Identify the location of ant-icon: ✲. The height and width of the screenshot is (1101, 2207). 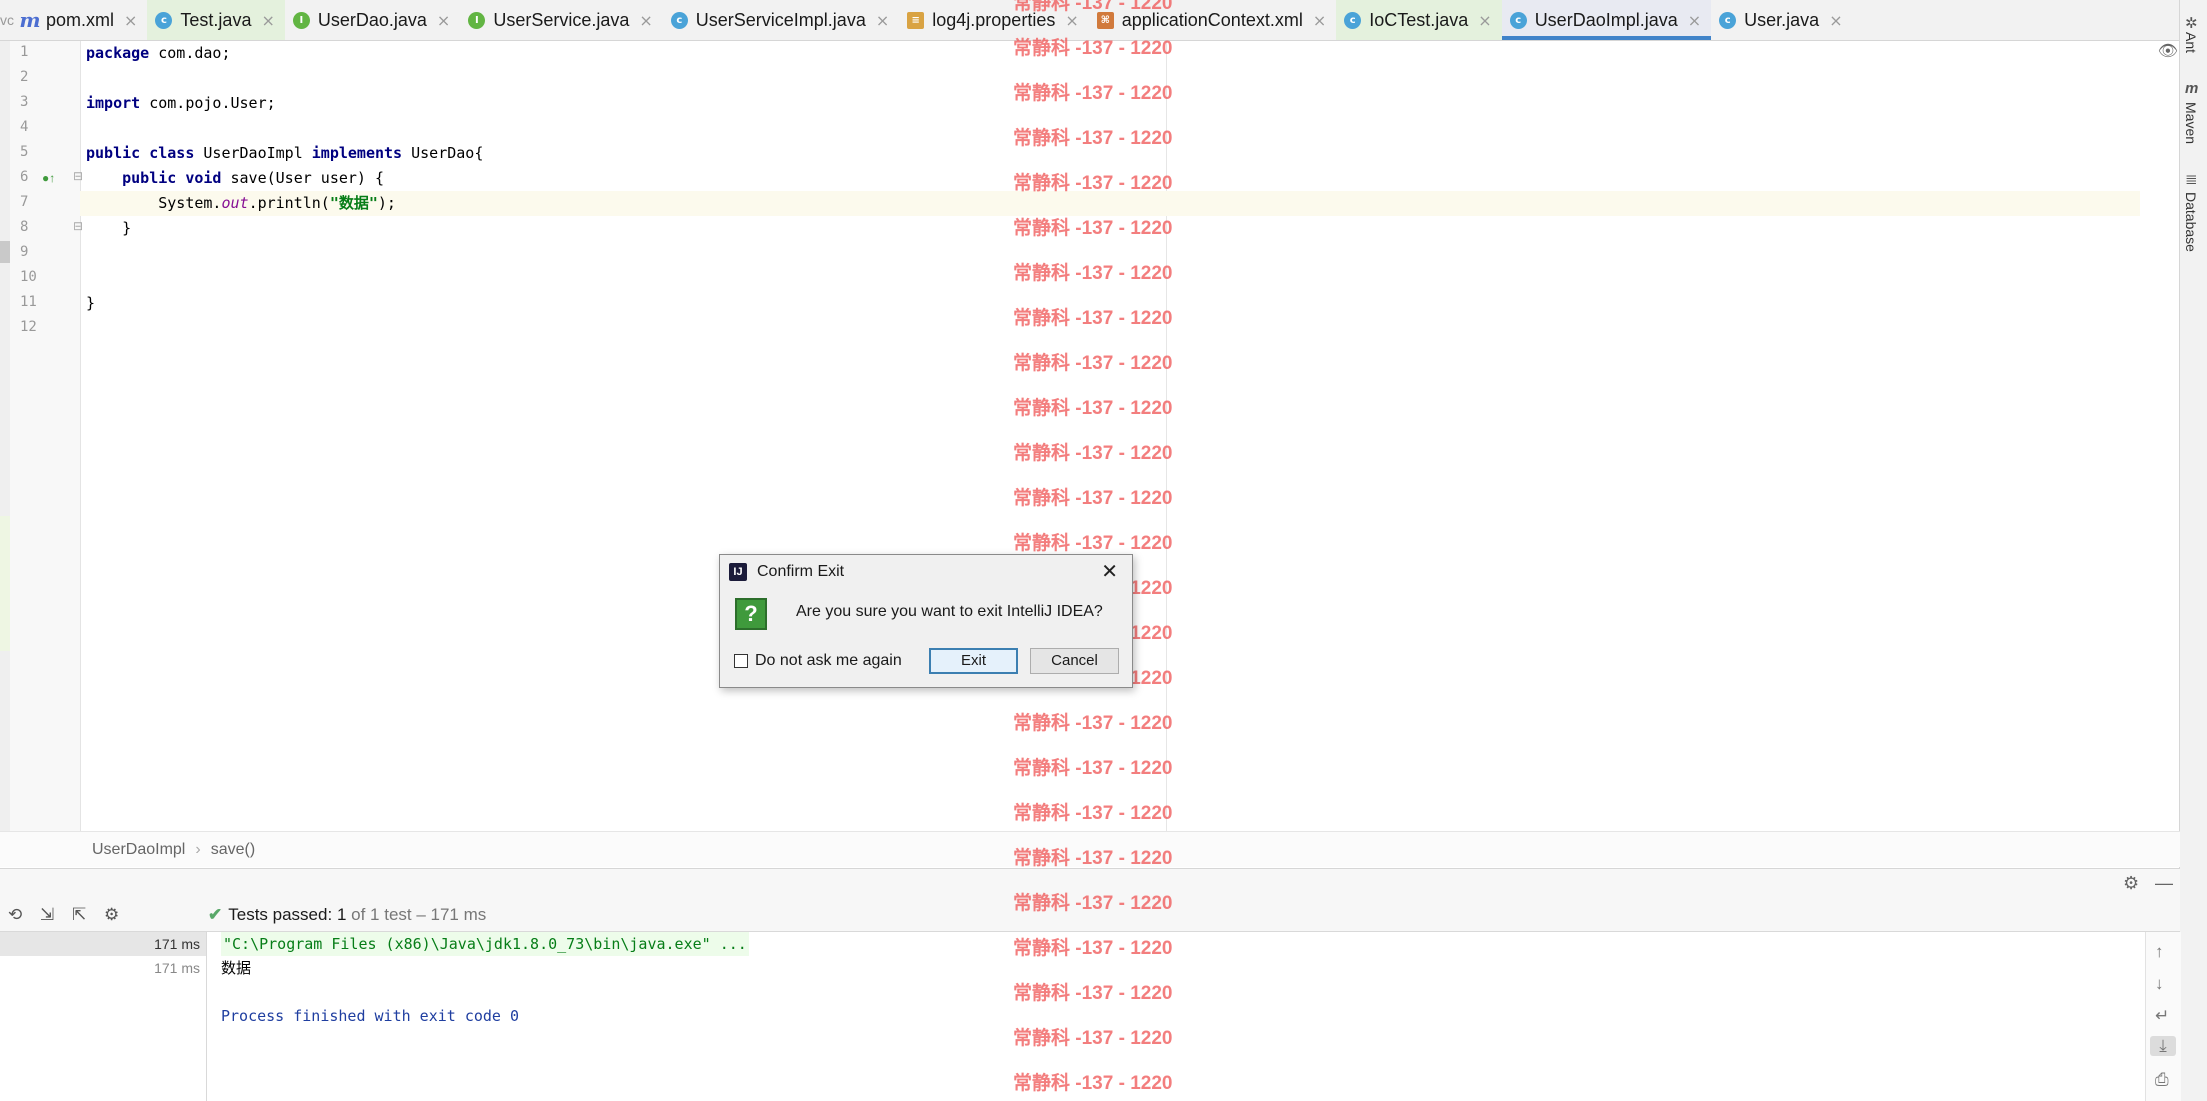
(2191, 23).